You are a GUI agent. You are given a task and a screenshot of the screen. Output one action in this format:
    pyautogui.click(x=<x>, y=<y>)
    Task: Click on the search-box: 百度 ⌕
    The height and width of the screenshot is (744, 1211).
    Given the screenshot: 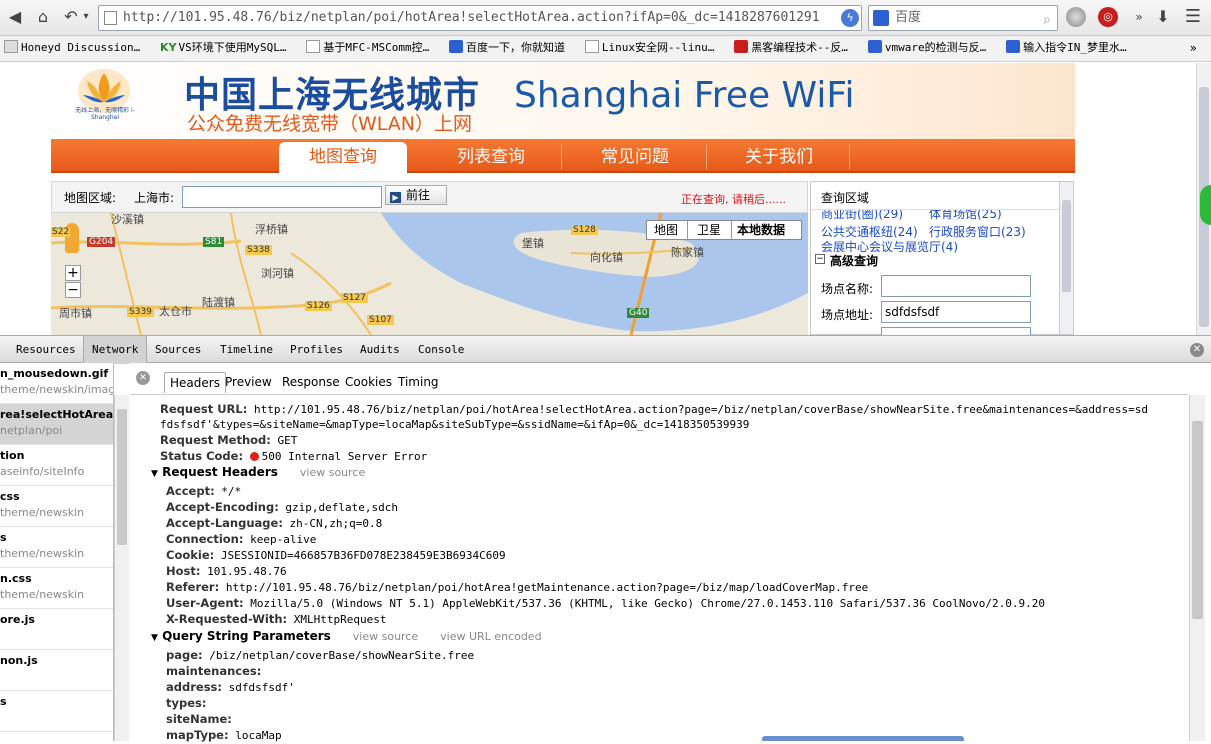 What is the action you would take?
    pyautogui.click(x=963, y=18)
    